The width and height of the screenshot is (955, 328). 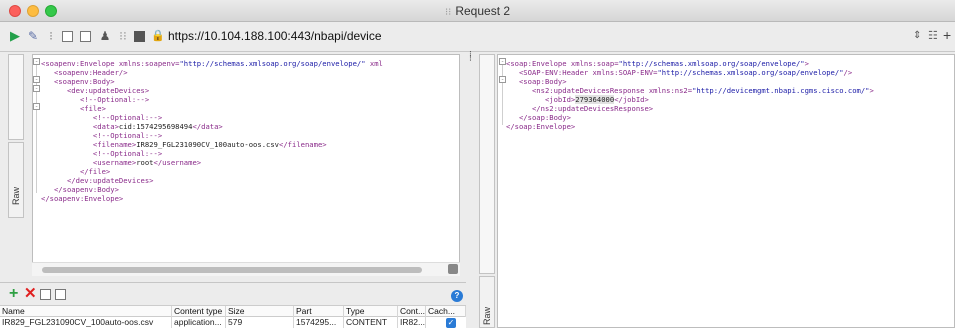 I want to click on stepper-icon: ⇕, so click(x=917, y=35).